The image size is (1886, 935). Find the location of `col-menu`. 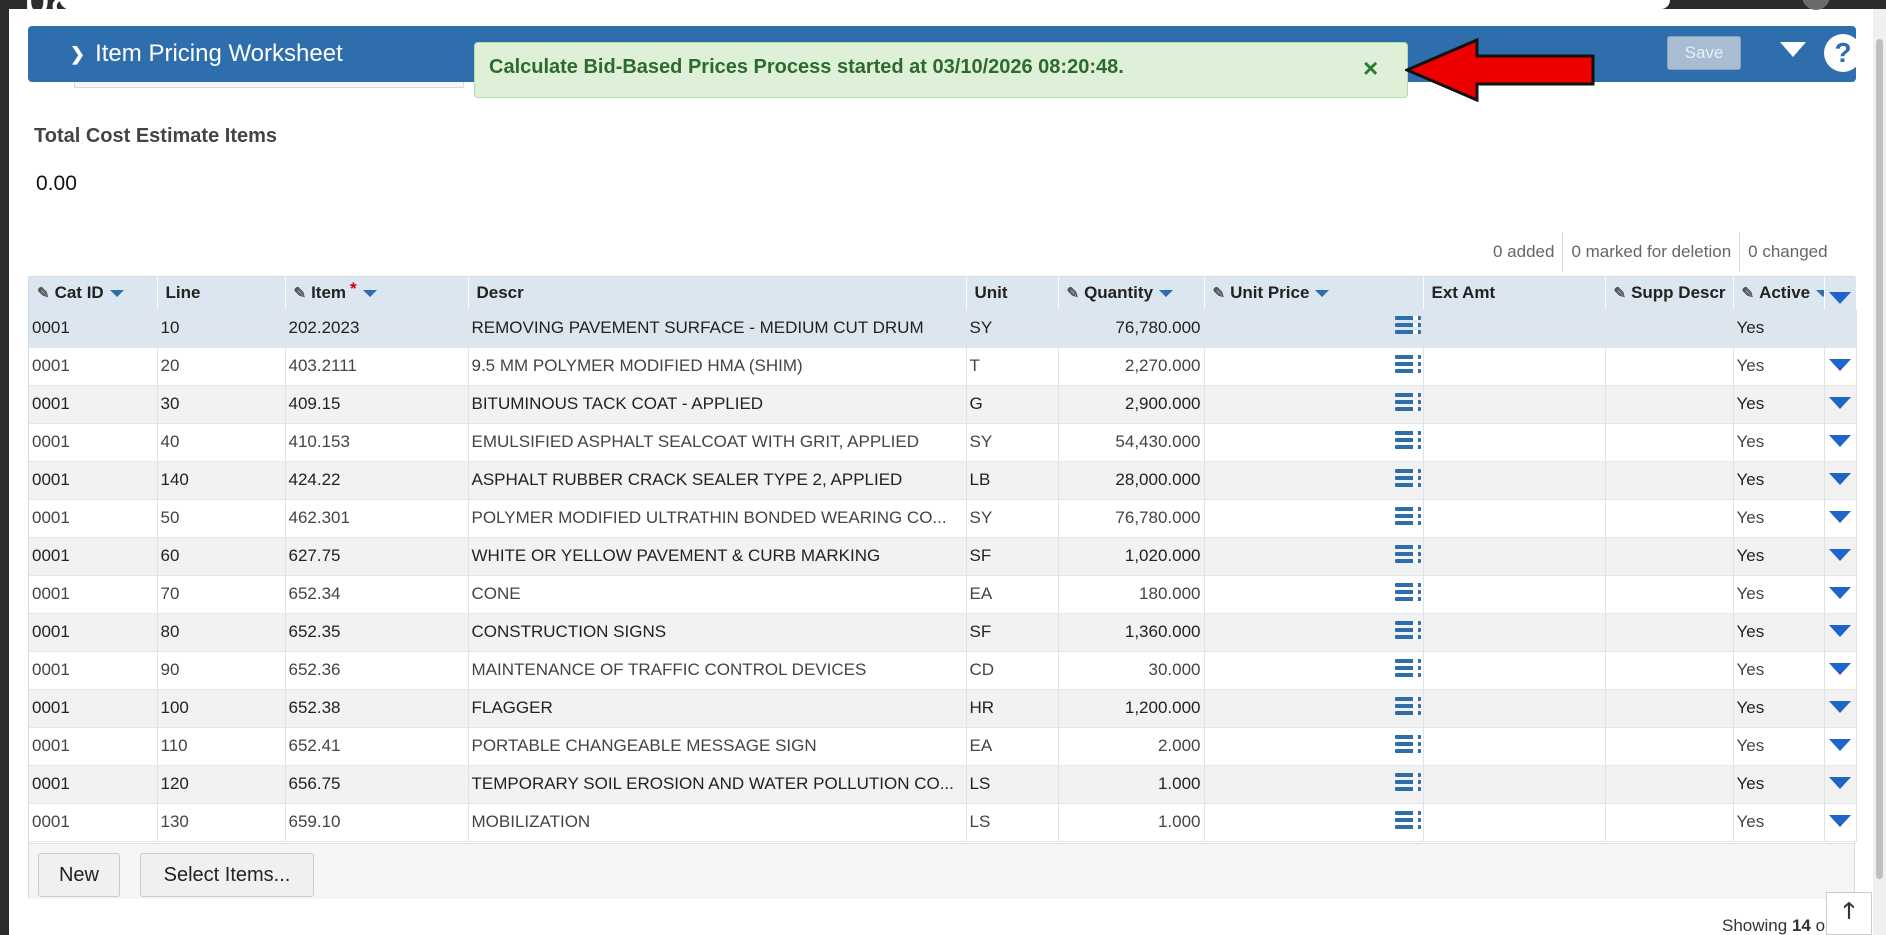

col-menu is located at coordinates (1840, 293).